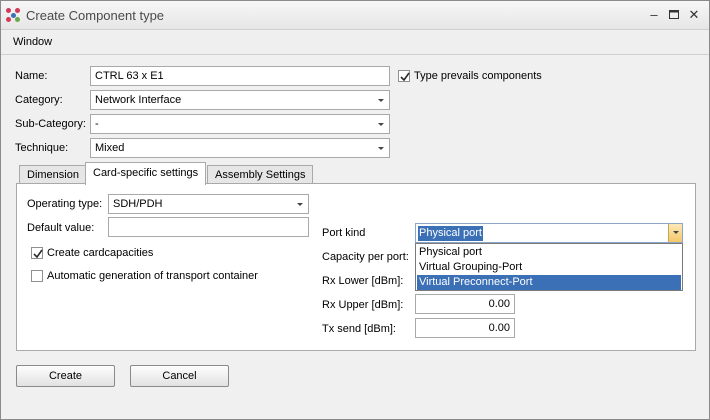 This screenshot has width=710, height=420. Describe the element at coordinates (355, 15) in the screenshot. I see `title-bar: Create Component type – ✕` at that location.